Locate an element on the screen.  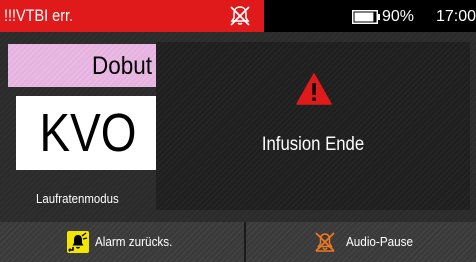
audio-pause-button: Audio-Pause is located at coordinates (361, 242).